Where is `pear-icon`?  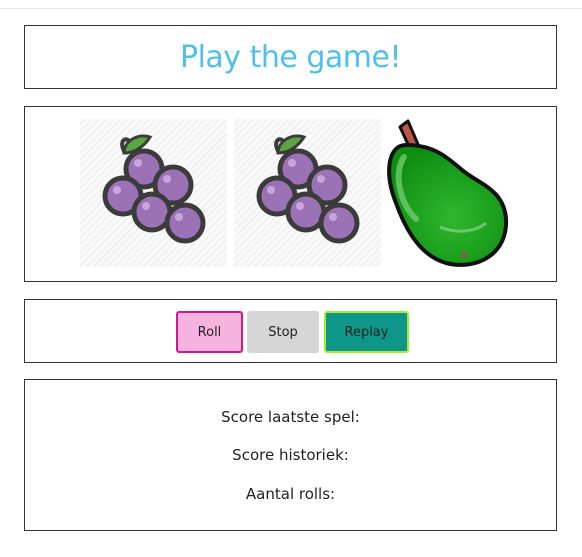 pear-icon is located at coordinates (448, 193).